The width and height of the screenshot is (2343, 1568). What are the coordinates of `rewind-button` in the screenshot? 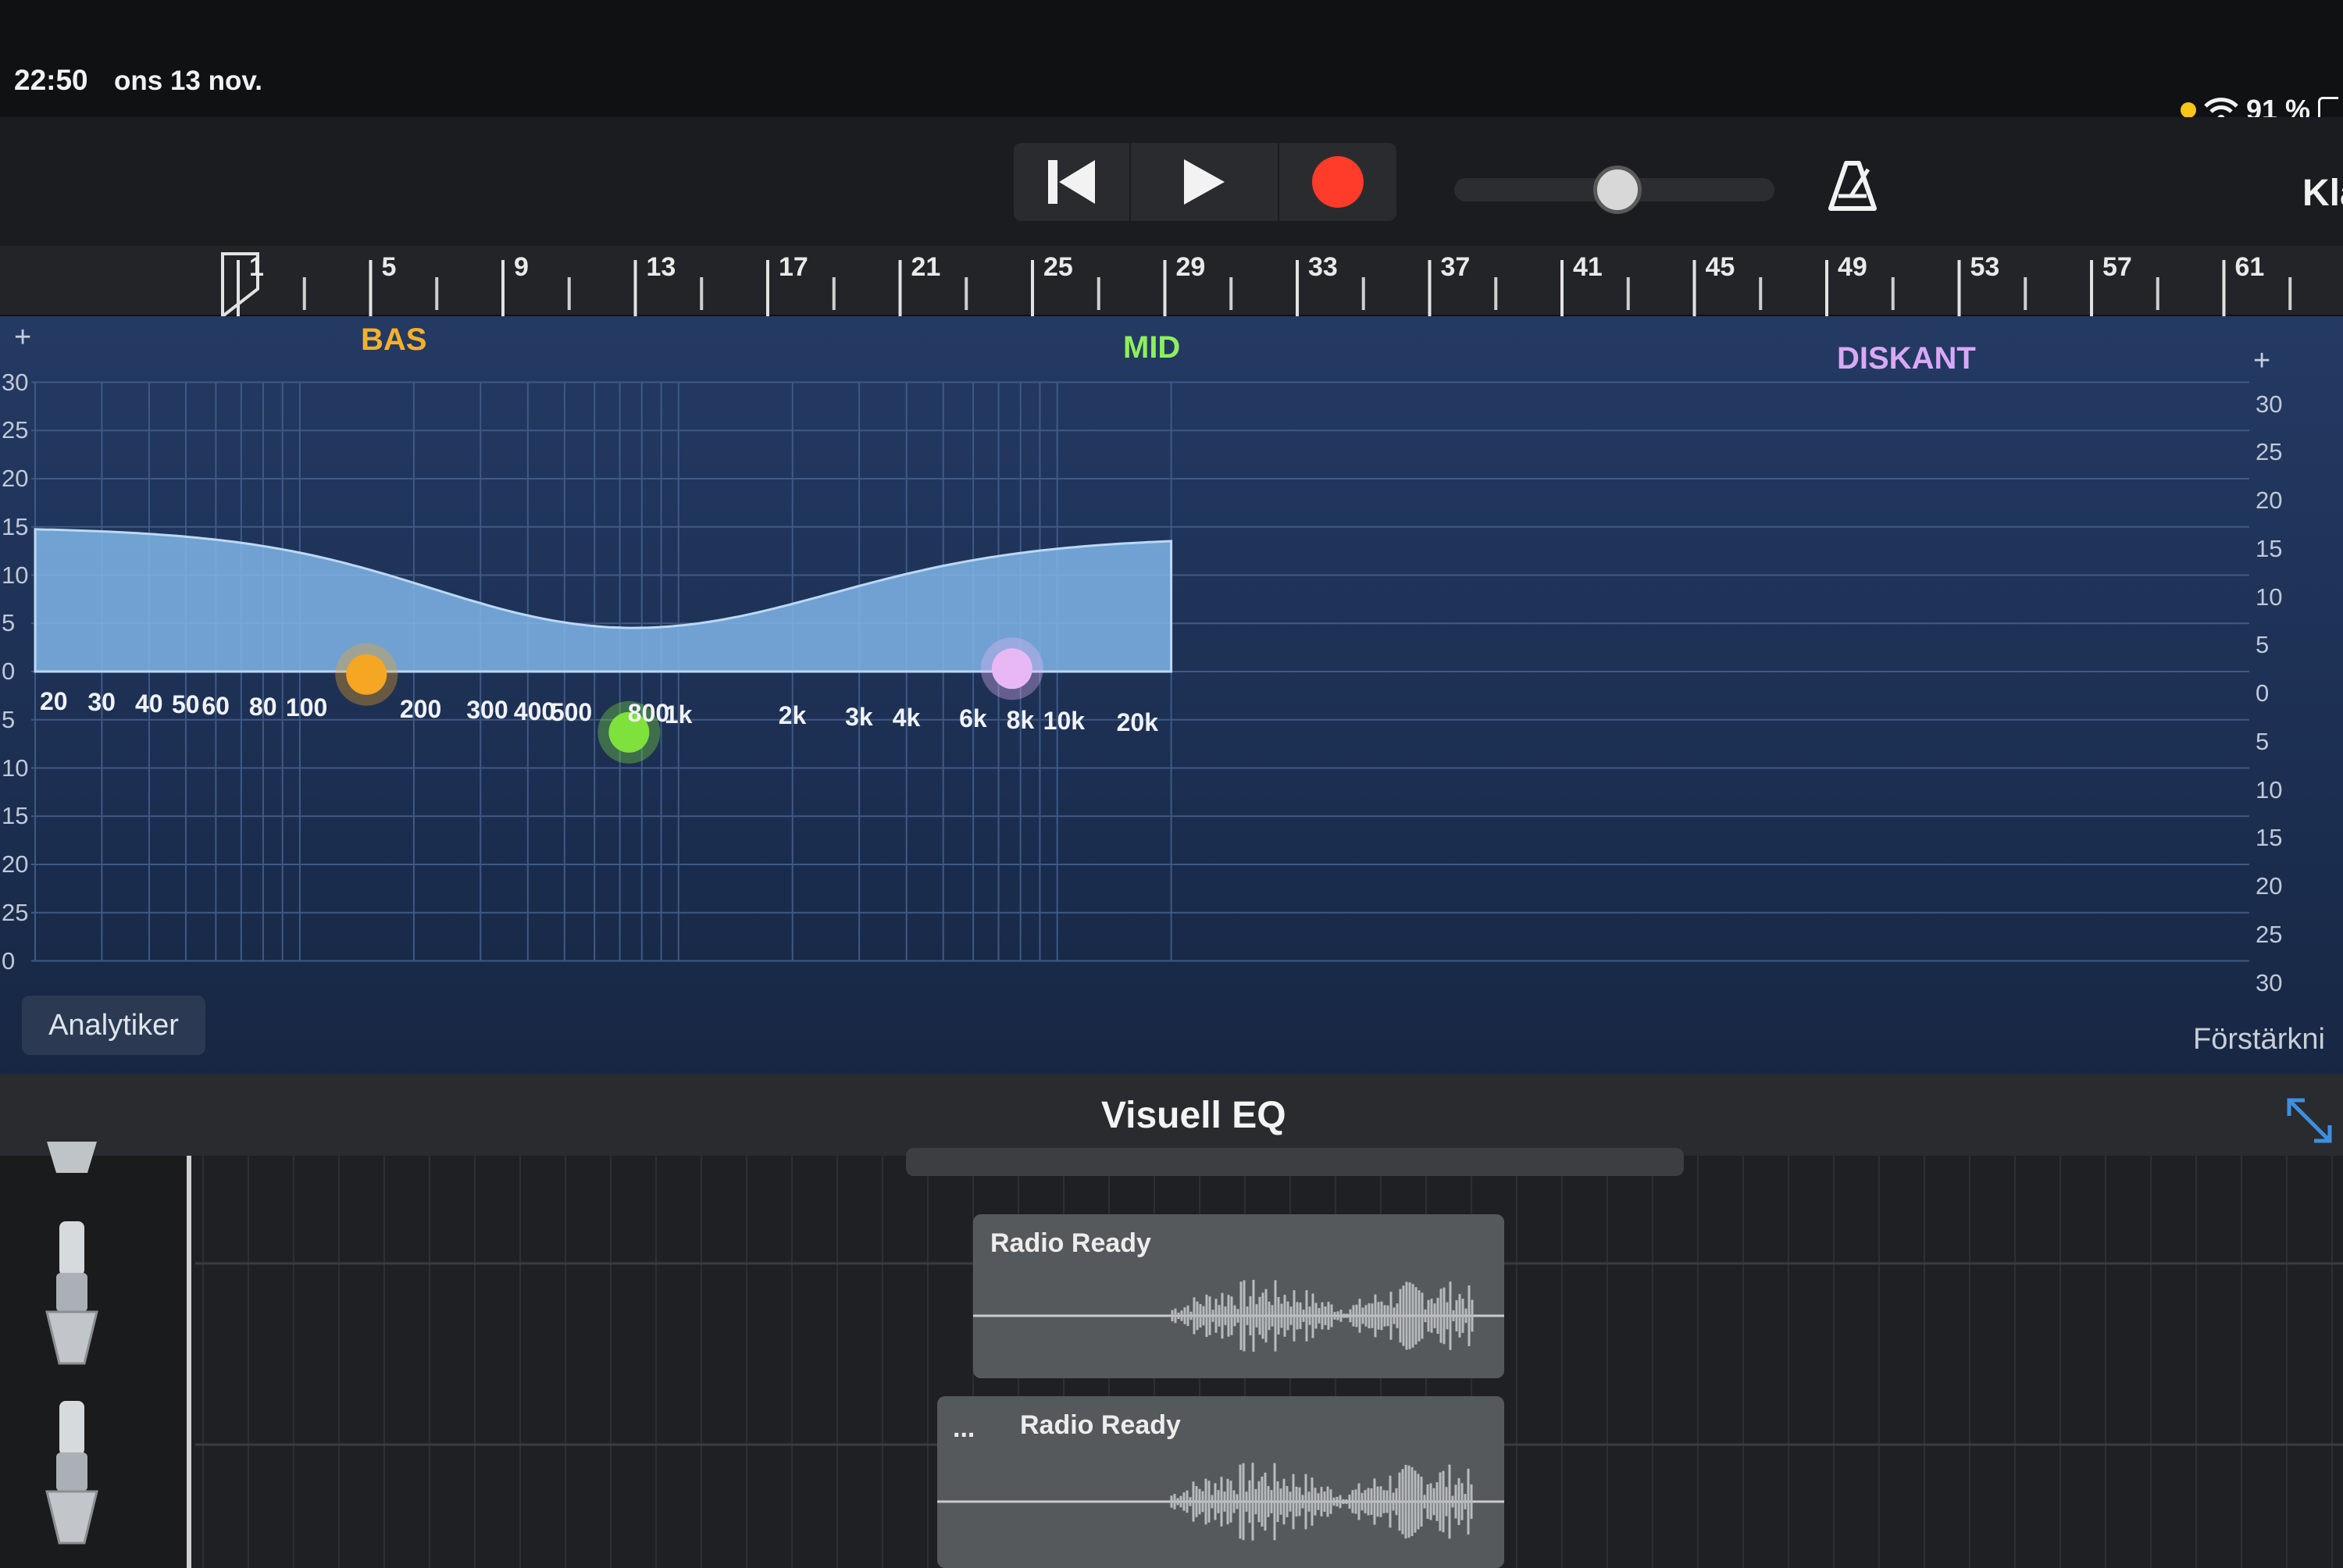 It's located at (1072, 182).